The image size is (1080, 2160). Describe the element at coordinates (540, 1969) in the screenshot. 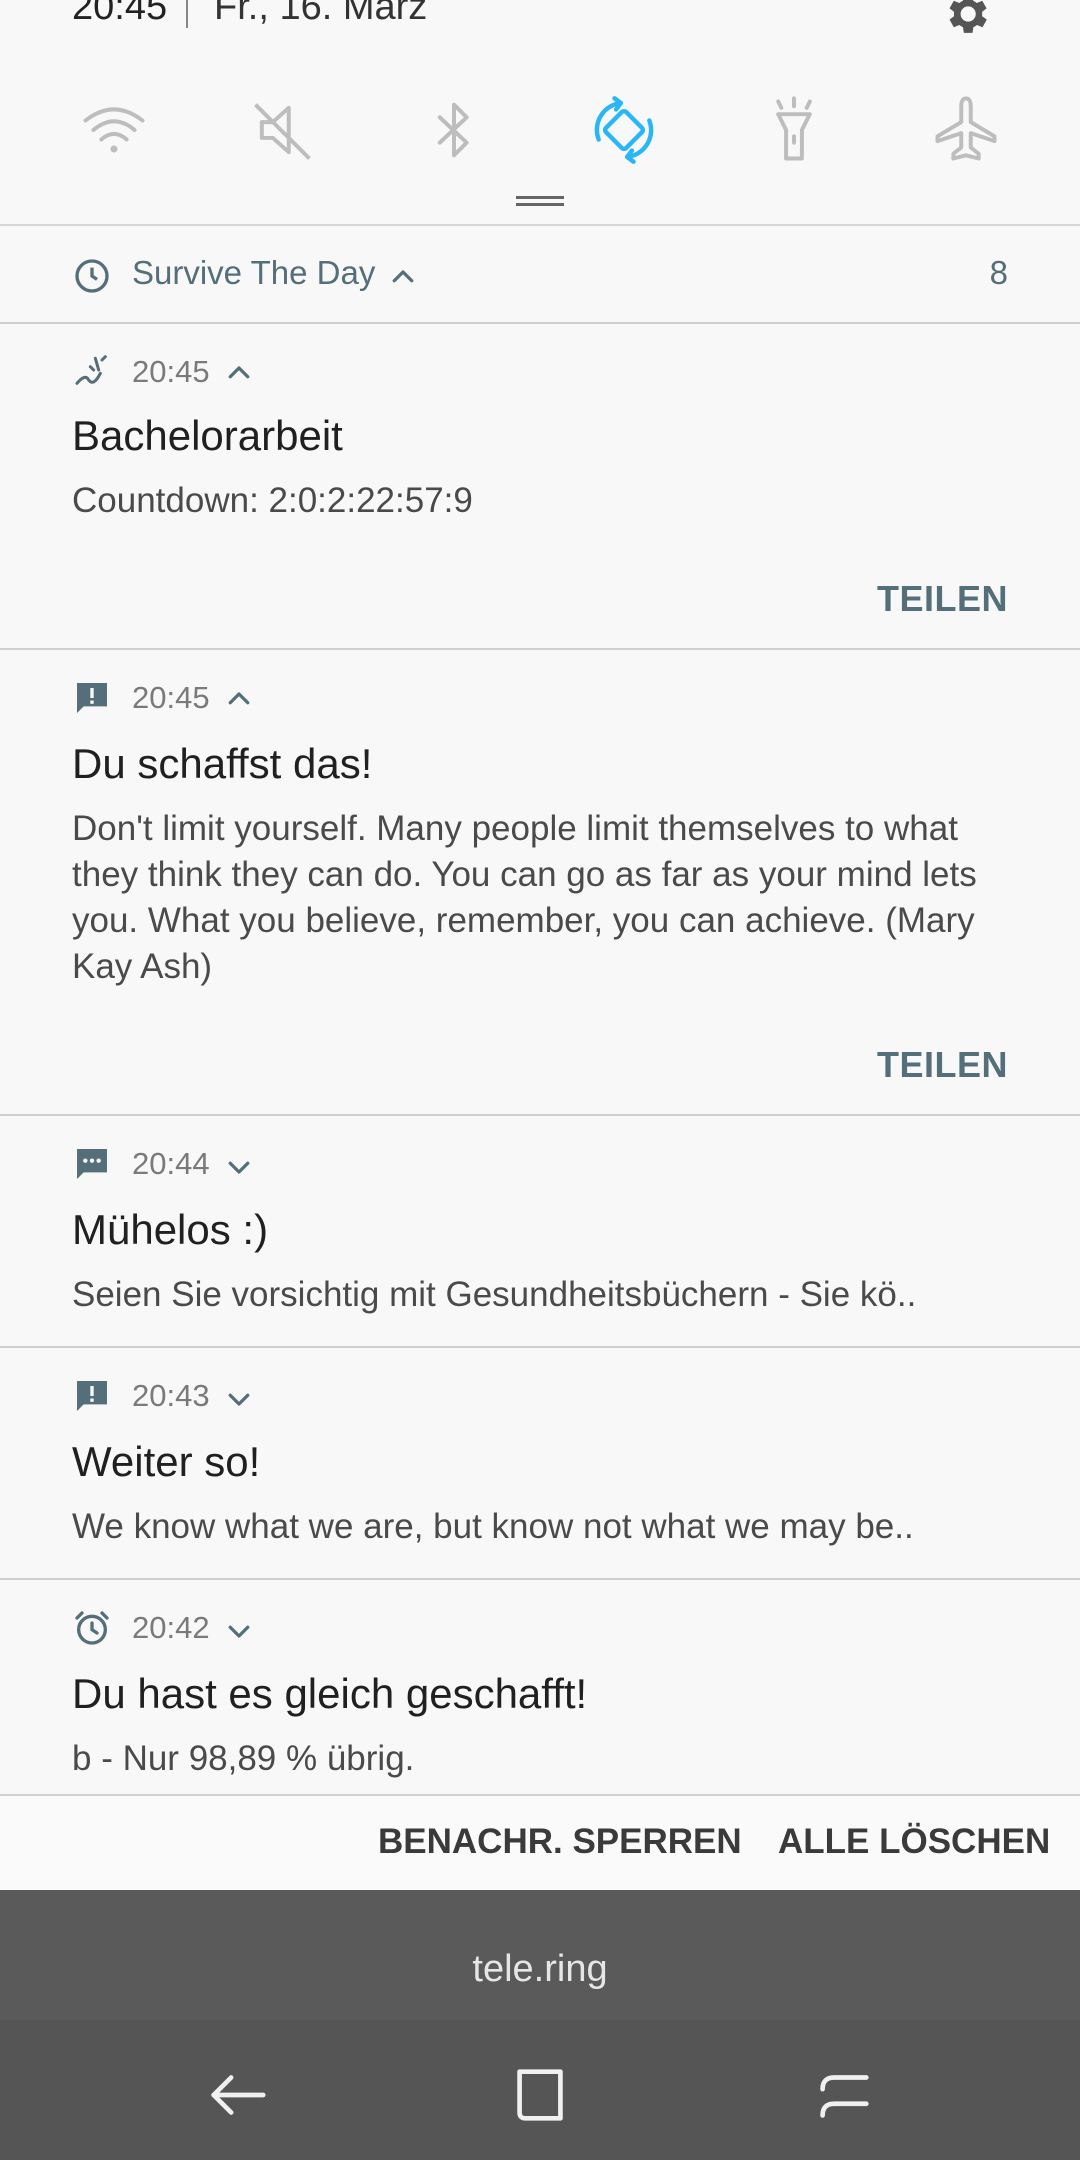

I see `carrier-name: tele.ring` at that location.